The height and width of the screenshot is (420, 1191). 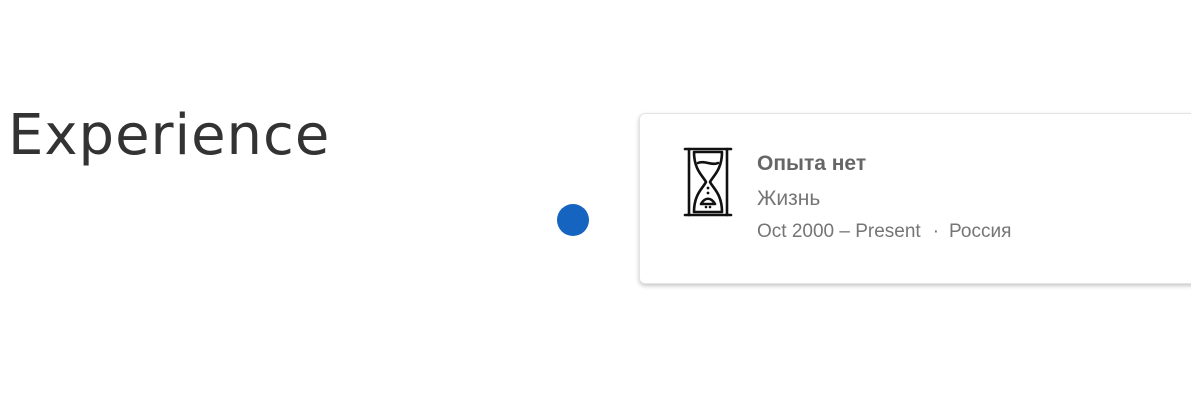 I want to click on organization-name: Жизнь, so click(x=789, y=198).